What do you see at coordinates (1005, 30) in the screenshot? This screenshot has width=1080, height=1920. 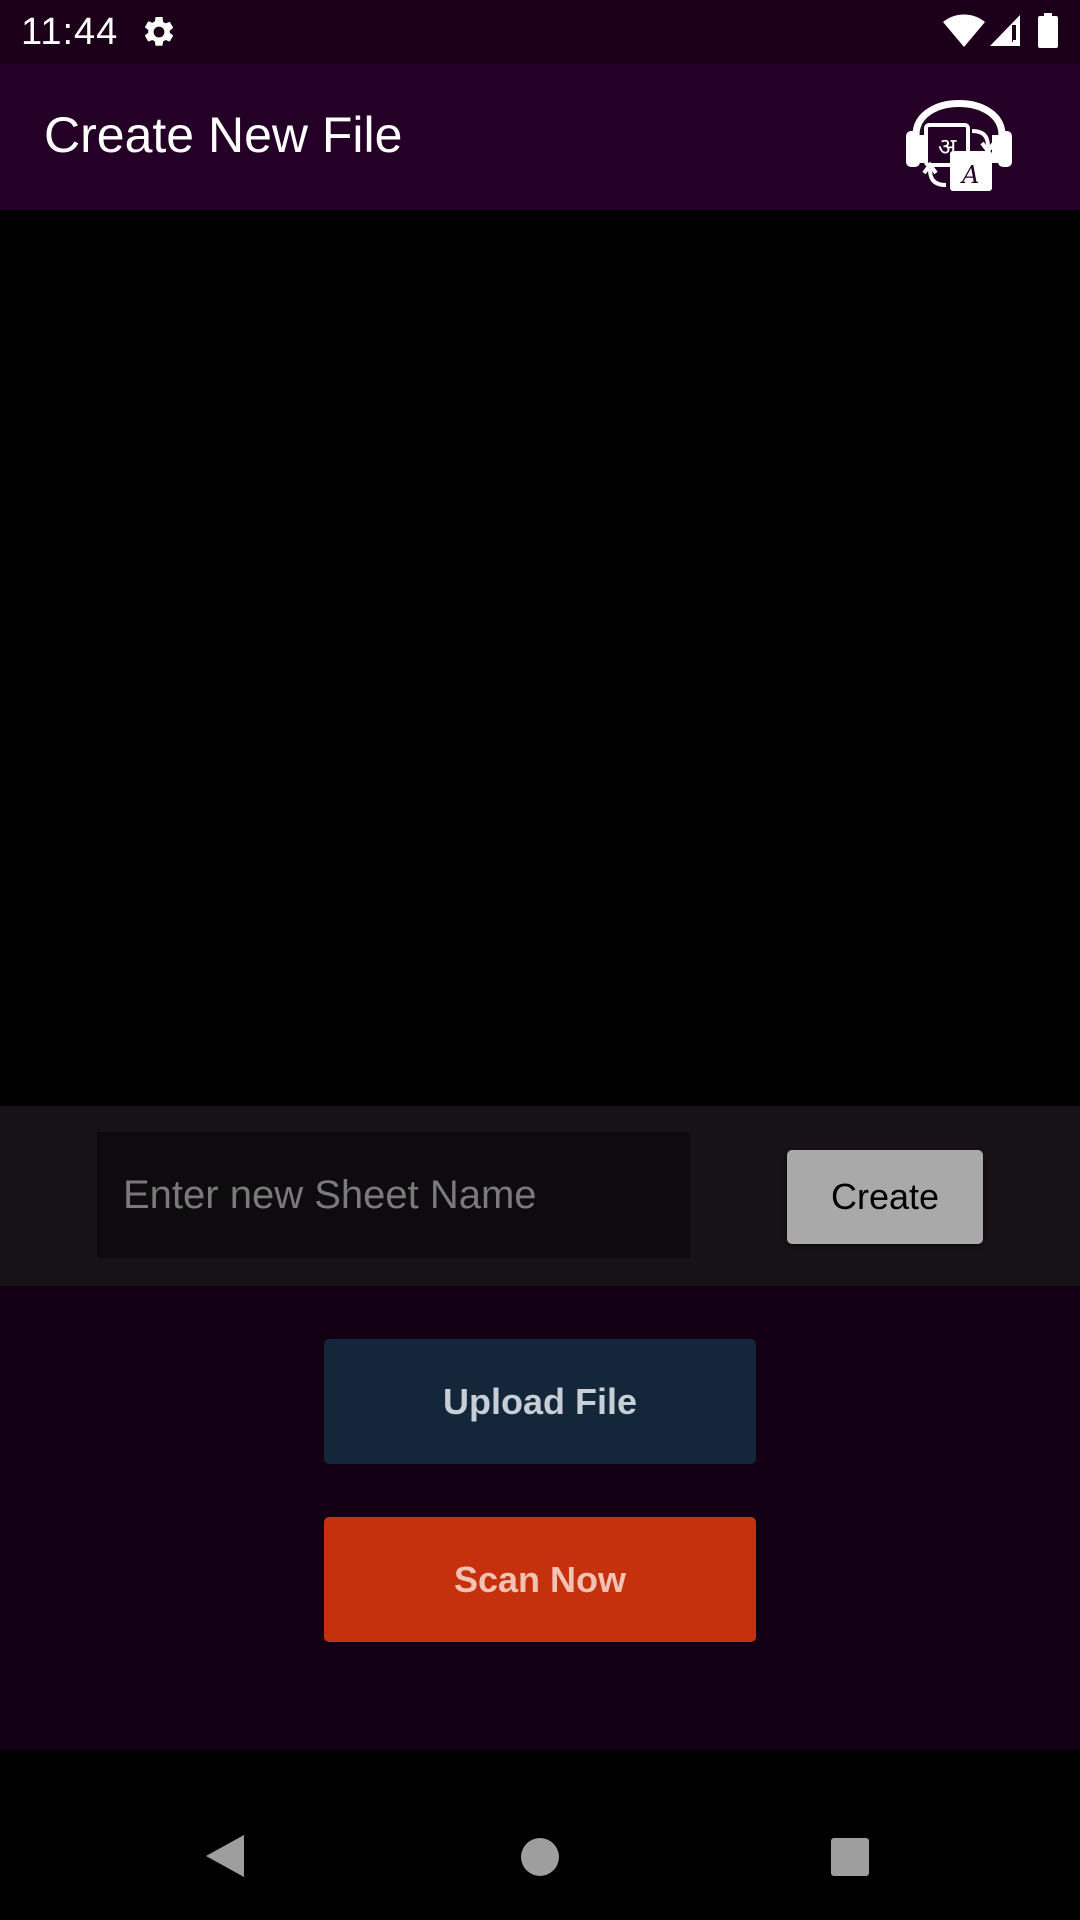 I see `signal-icon` at bounding box center [1005, 30].